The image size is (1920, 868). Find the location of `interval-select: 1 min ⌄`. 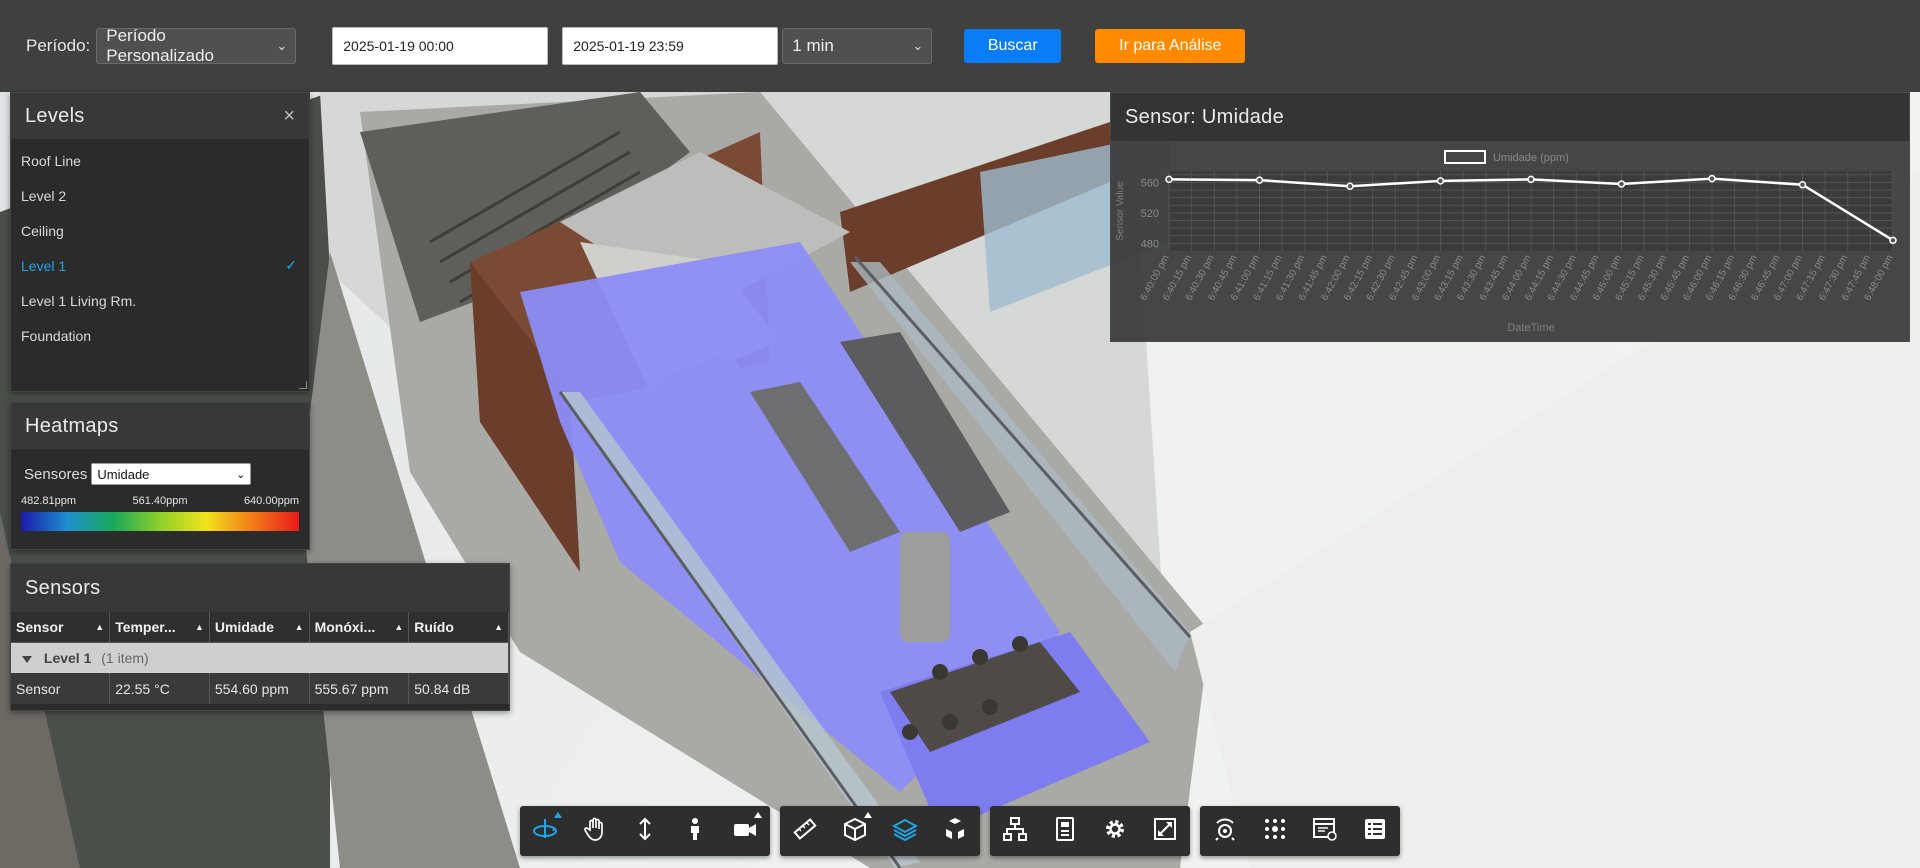

interval-select: 1 min ⌄ is located at coordinates (857, 46).